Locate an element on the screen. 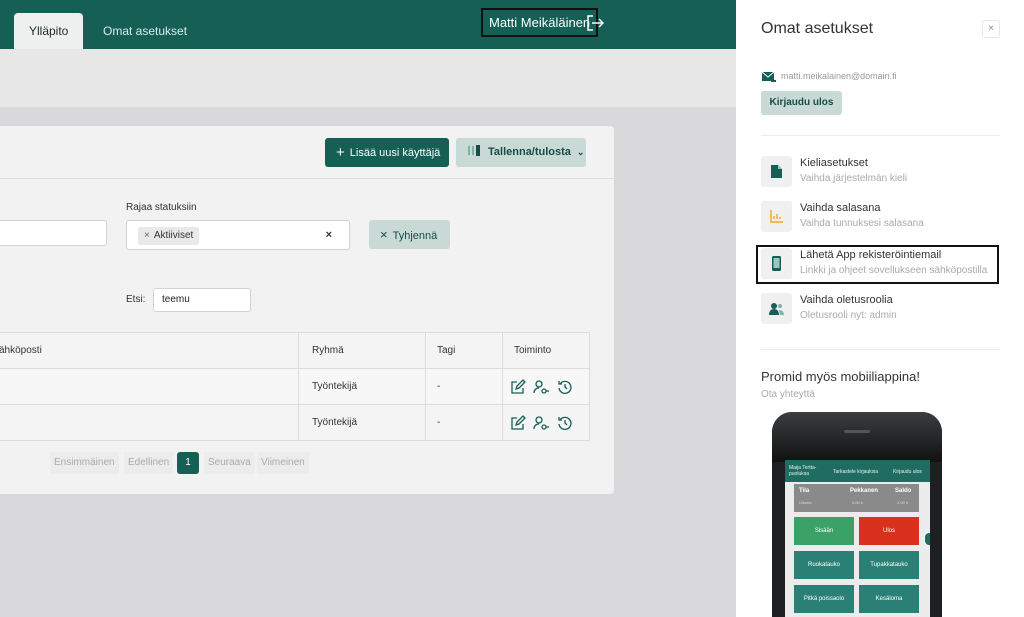 The height and width of the screenshot is (617, 1024). logout-arrow-icon is located at coordinates (595, 23).